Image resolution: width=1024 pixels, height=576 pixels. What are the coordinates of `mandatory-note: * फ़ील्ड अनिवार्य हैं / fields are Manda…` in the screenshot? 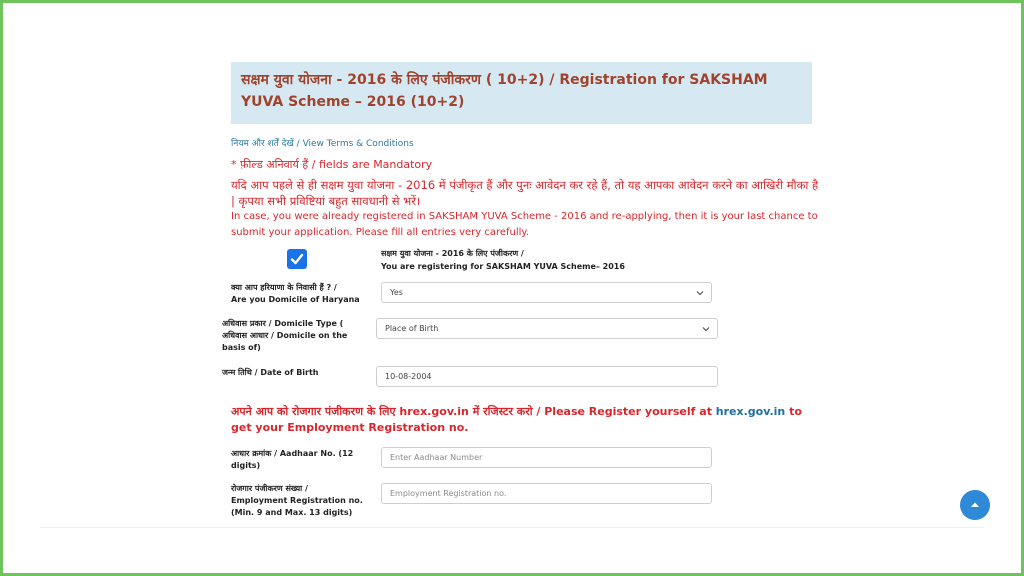 It's located at (332, 164).